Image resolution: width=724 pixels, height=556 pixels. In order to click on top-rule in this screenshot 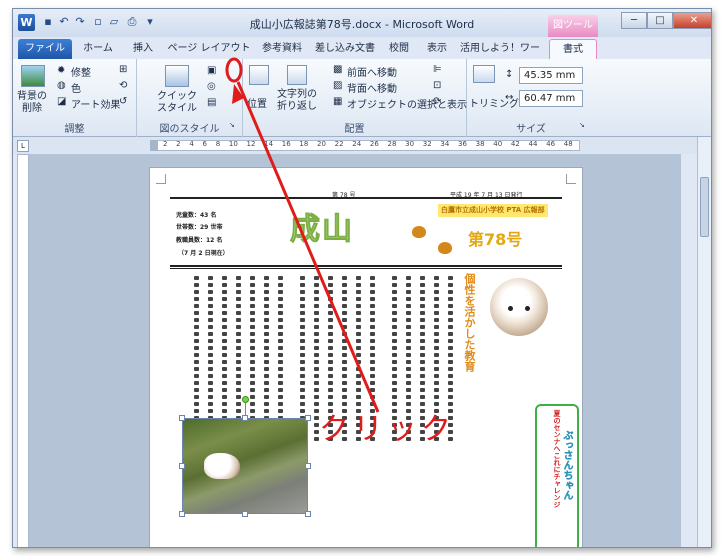, I will do `click(366, 198)`.